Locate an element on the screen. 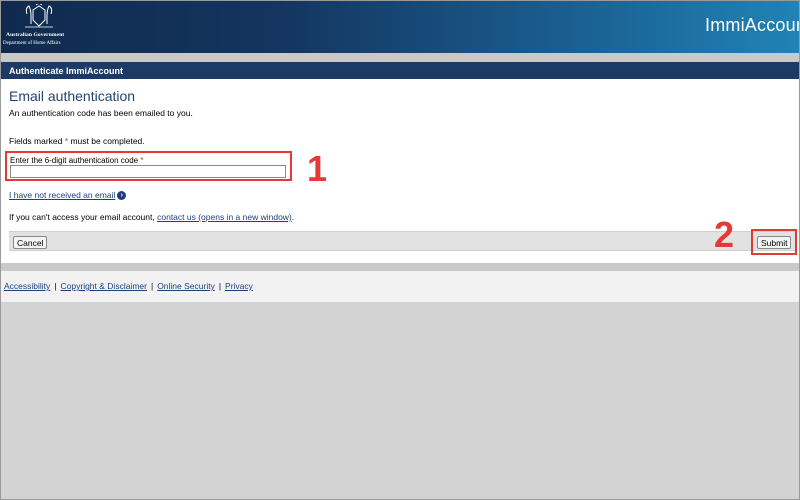 The image size is (800, 500). coat-of-arms-icon is located at coordinates (39, 16).